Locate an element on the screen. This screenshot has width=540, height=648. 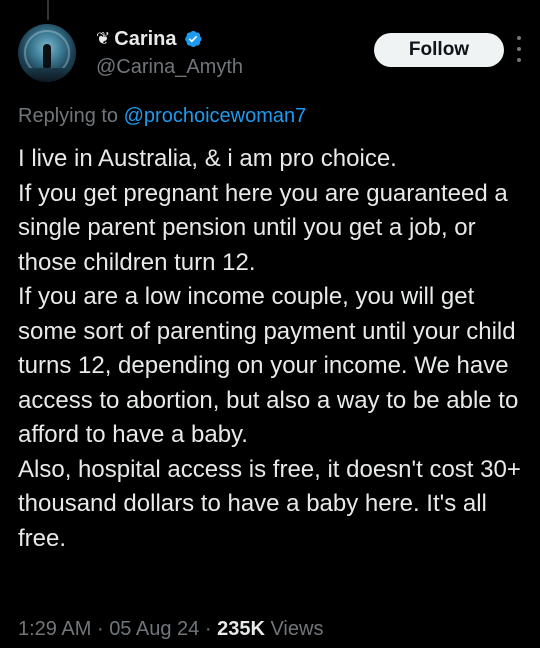
verified-badge-icon is located at coordinates (193, 39).